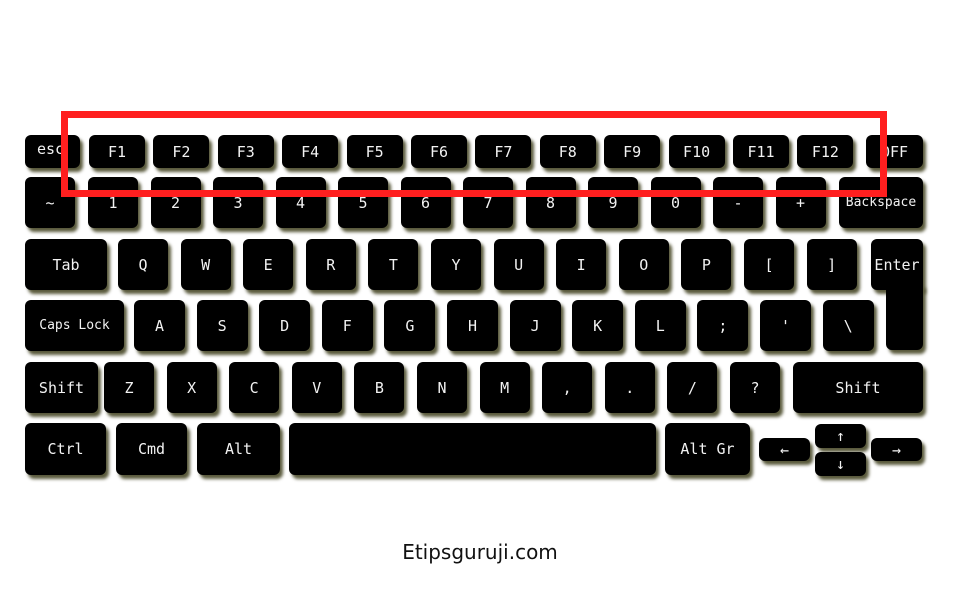 The width and height of the screenshot is (960, 600). I want to click on key-label: OFF, so click(894, 151).